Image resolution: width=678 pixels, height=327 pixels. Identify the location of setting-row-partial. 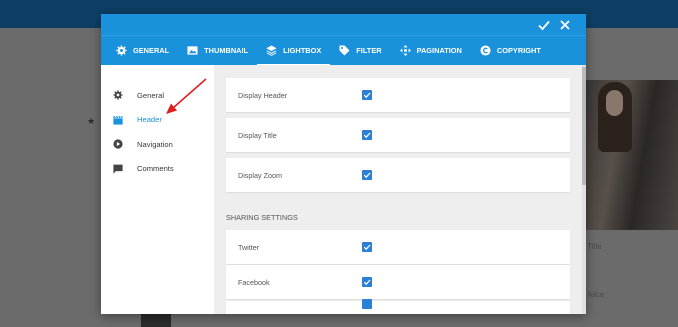
(398, 306).